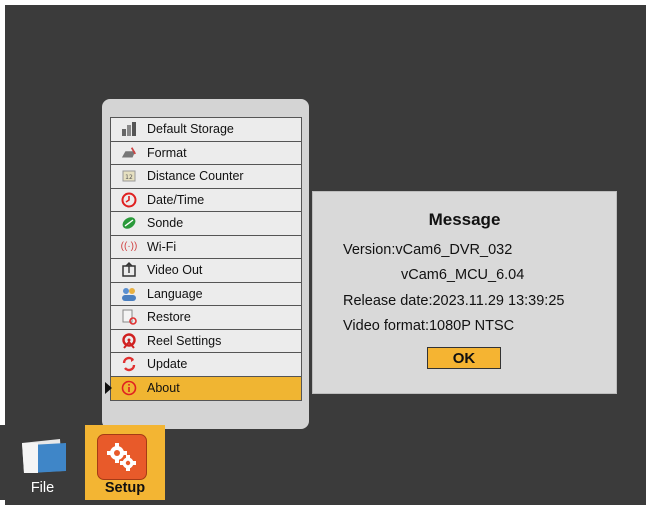  Describe the element at coordinates (429, 326) in the screenshot. I see `video-format-text: Video format:1080P NTSC` at that location.